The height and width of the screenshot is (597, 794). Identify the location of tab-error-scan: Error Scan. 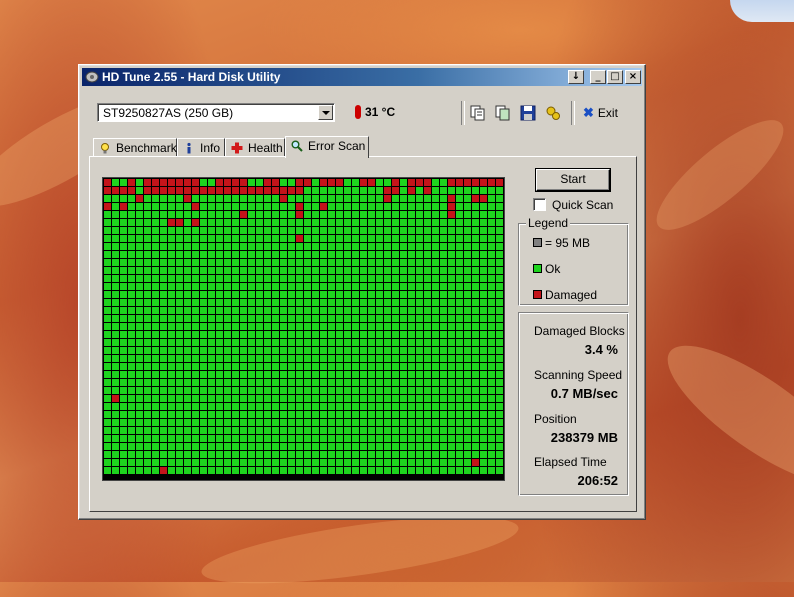
(327, 147).